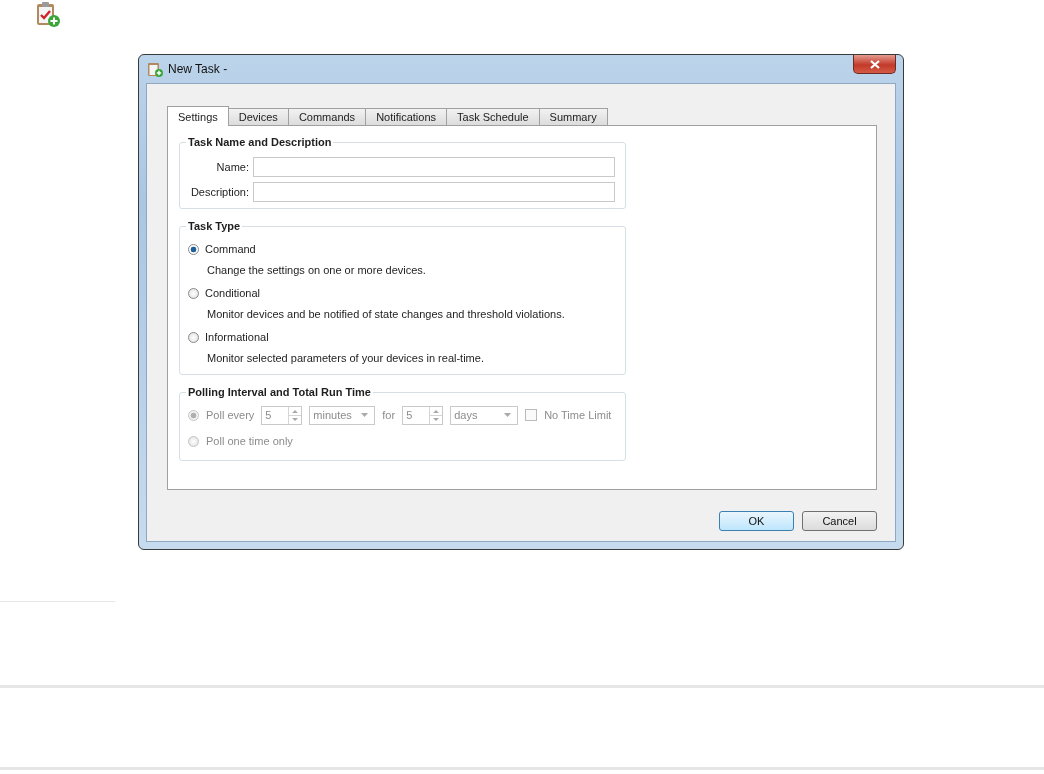 The width and height of the screenshot is (1044, 774). What do you see at coordinates (214, 226) in the screenshot?
I see `group-title: Task Type` at bounding box center [214, 226].